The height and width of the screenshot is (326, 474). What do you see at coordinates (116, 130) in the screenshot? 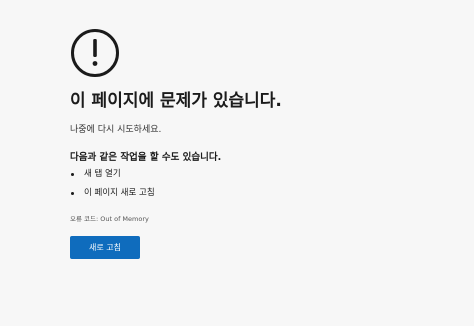
I see `retry-later-message: 나중에 다시 시도하세요.` at bounding box center [116, 130].